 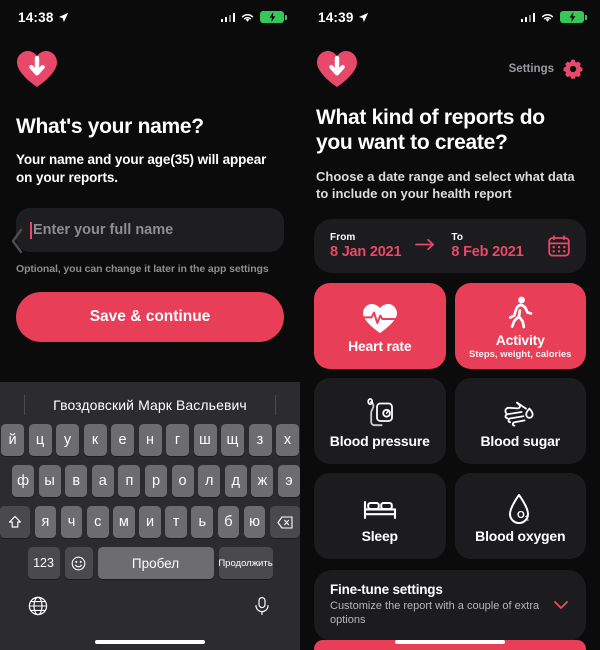 What do you see at coordinates (450, 69) in the screenshot?
I see `app-header: Settings` at bounding box center [450, 69].